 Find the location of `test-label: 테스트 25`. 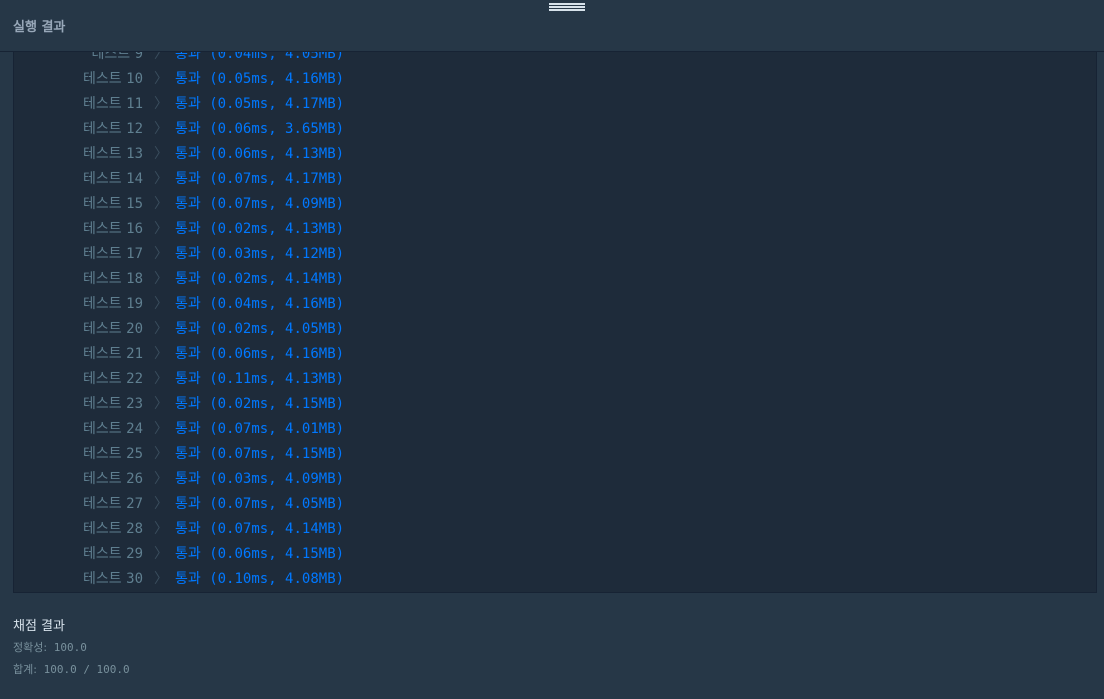

test-label: 테스트 25 is located at coordinates (113, 454).